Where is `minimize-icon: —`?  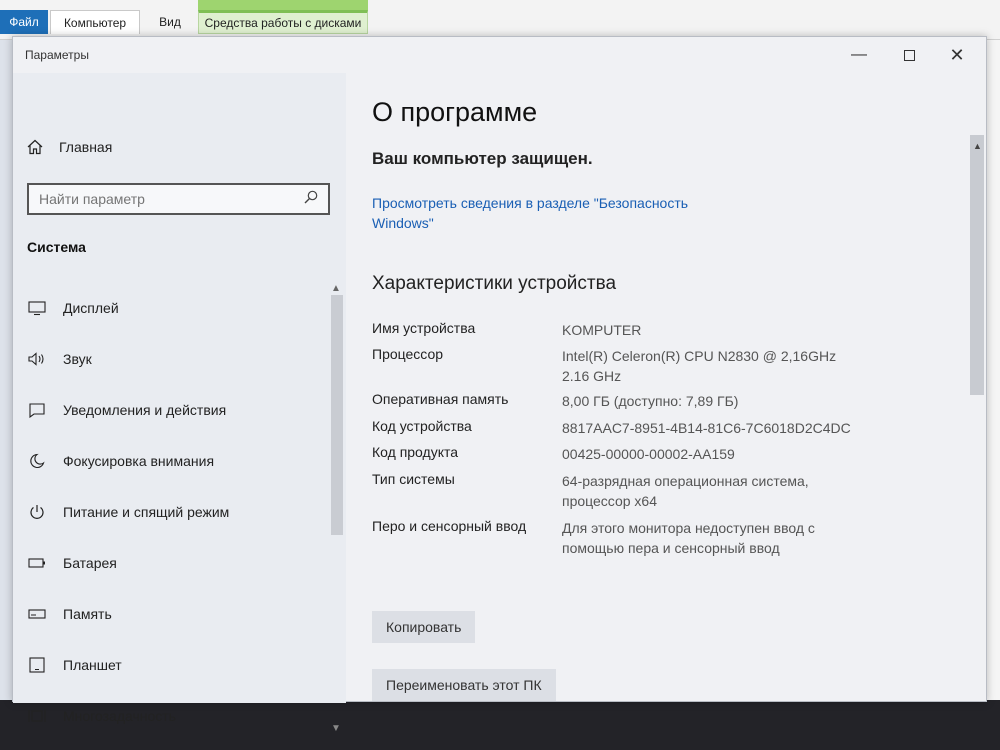
minimize-icon: — is located at coordinates (859, 54).